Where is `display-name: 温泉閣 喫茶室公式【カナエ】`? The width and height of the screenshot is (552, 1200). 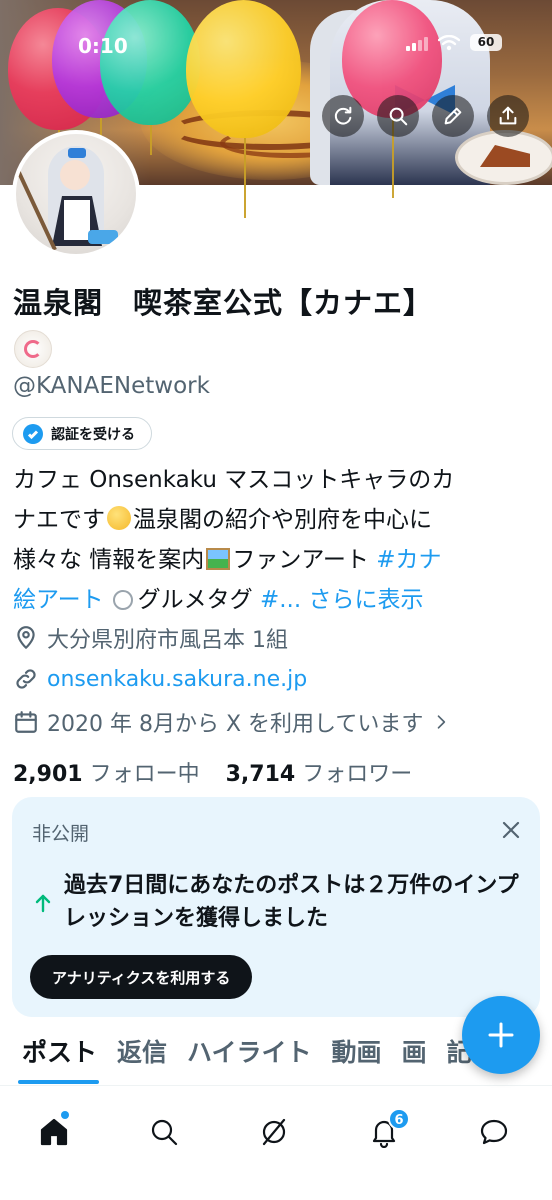 display-name: 温泉閣 喫茶室公式【カナエ】 is located at coordinates (223, 303).